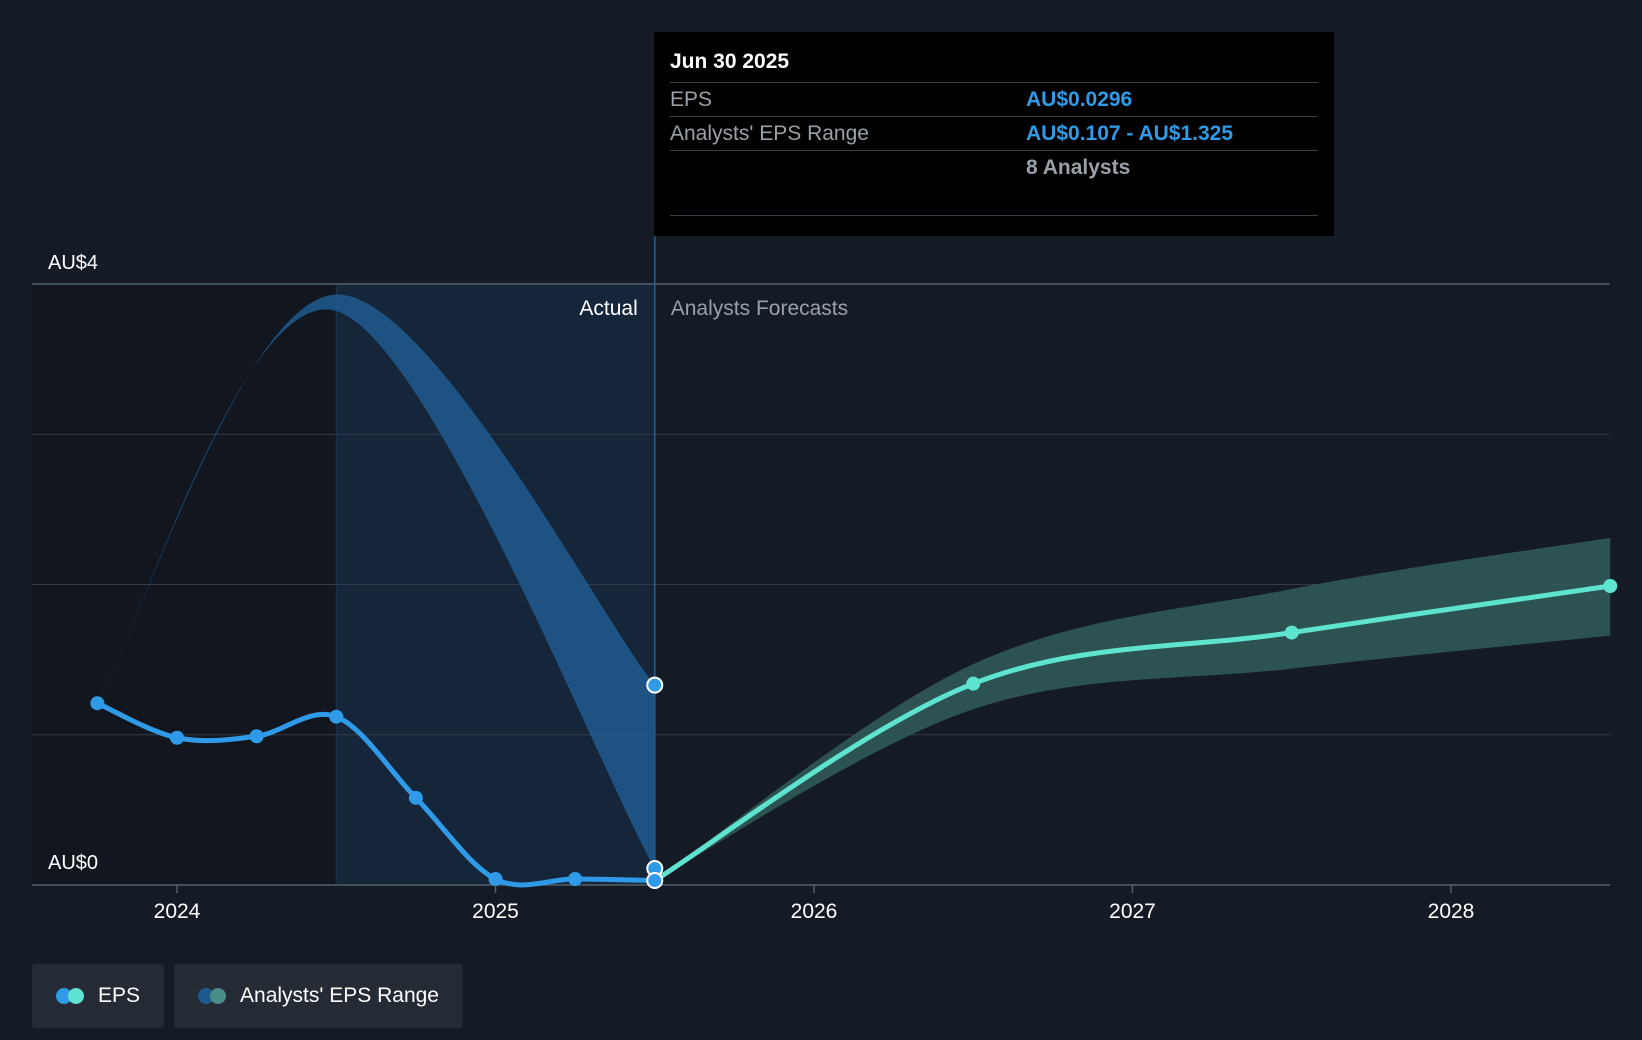 The height and width of the screenshot is (1040, 1642). Describe the element at coordinates (1079, 99) in the screenshot. I see `tooltip-eps-value: AU$0.0296` at that location.